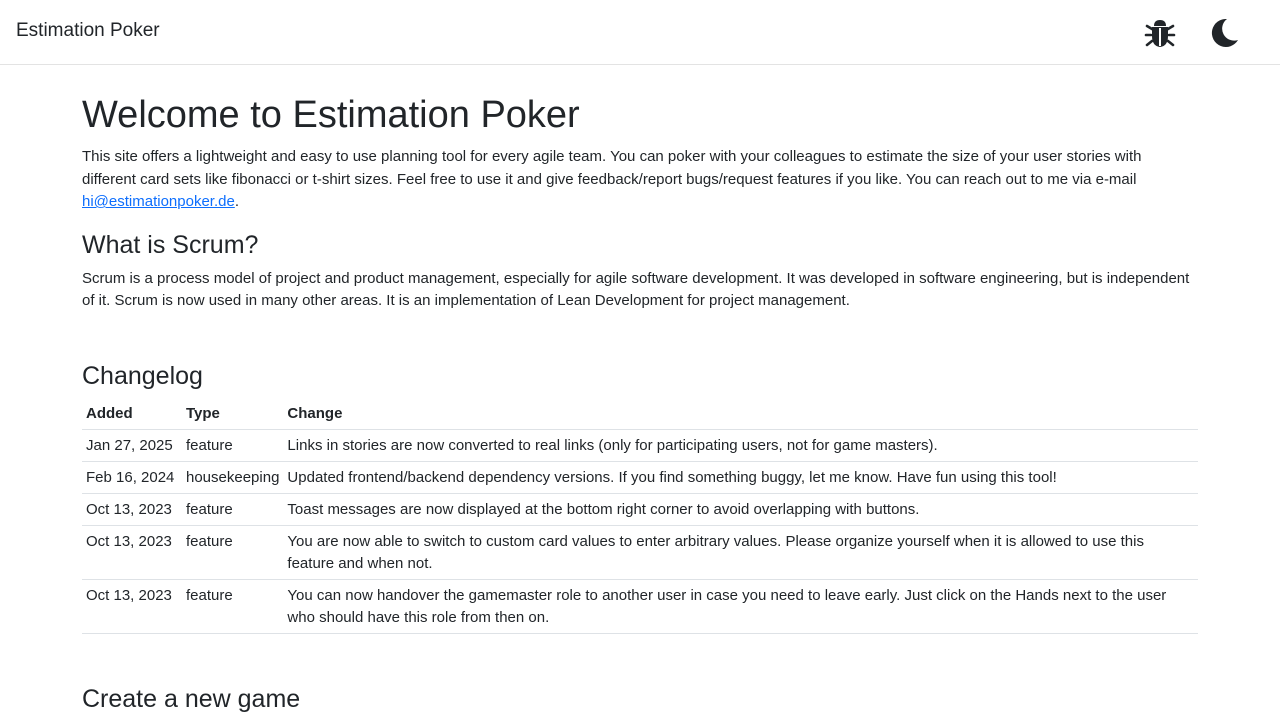 The image size is (1280, 720). Describe the element at coordinates (1160, 33) in the screenshot. I see `bug-icon` at that location.